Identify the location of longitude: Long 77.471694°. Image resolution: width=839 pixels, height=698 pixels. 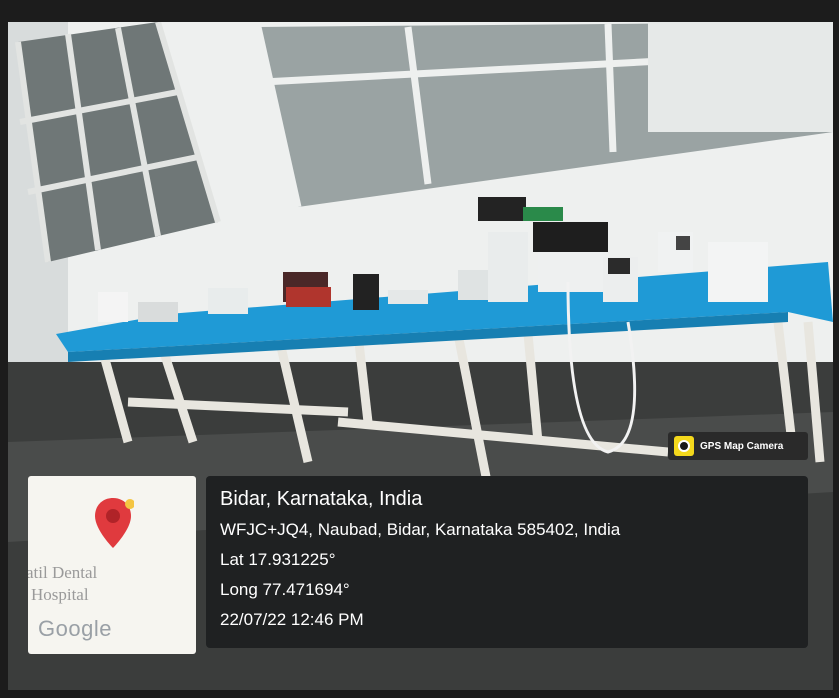
(285, 589).